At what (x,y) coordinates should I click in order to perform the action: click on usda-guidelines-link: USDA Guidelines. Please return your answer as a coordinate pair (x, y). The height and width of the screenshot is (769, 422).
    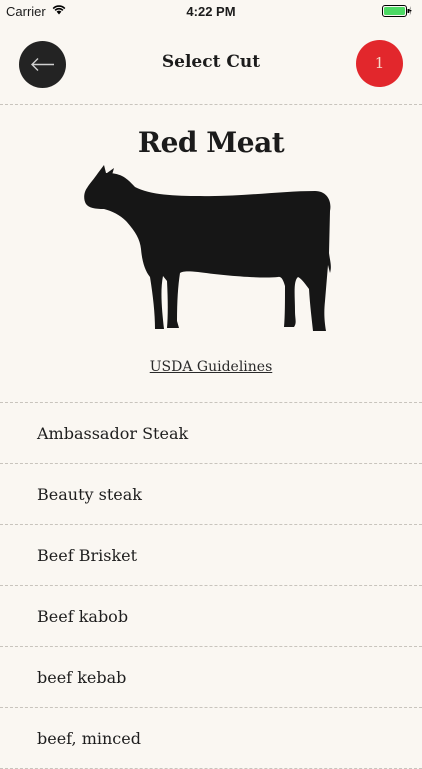
    Looking at the image, I should click on (211, 367).